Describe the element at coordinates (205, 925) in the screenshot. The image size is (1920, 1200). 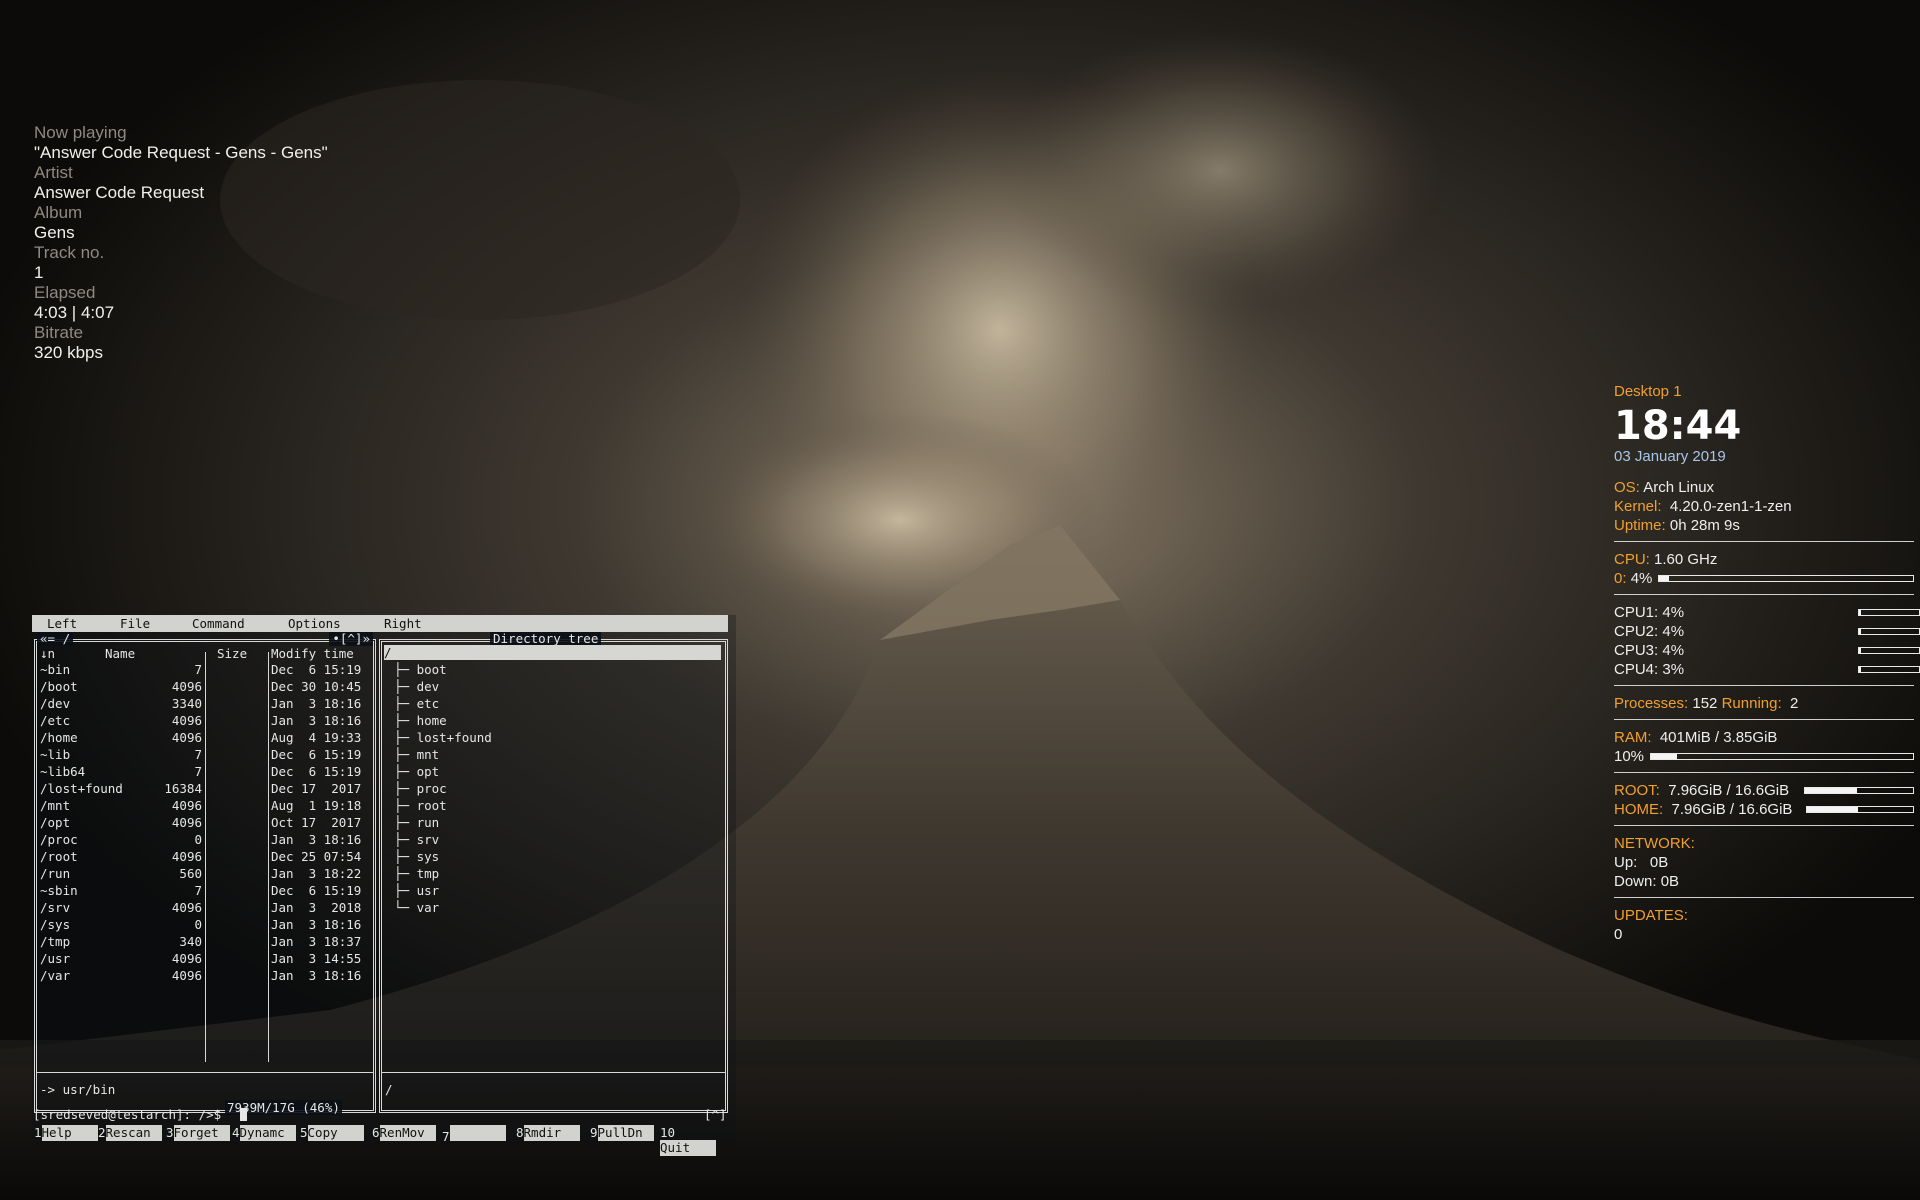
I see `file-row: /sys 0 Jan 3 18:16` at that location.